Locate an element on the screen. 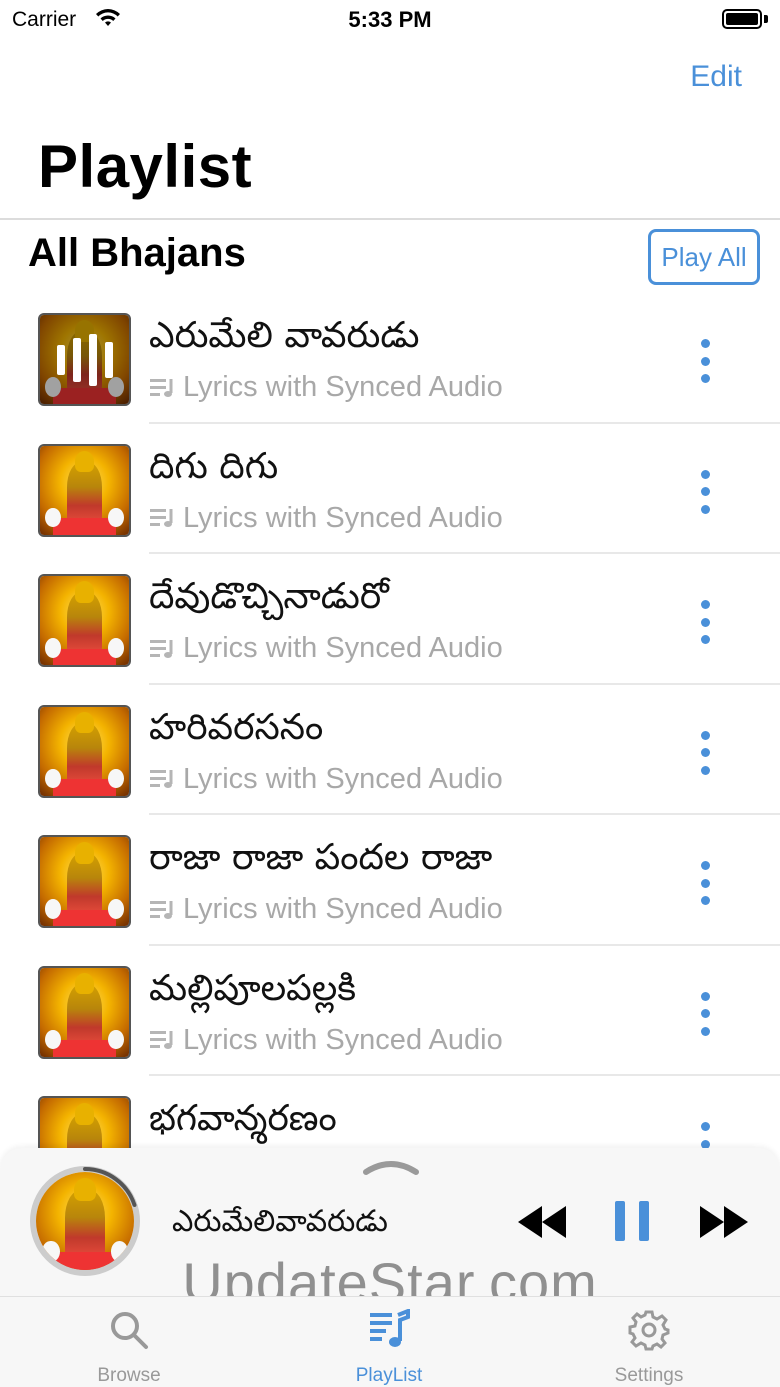  song-row: దేవుడొచ్చినాడురో Lyrics with Synced Audio is located at coordinates (390, 619).